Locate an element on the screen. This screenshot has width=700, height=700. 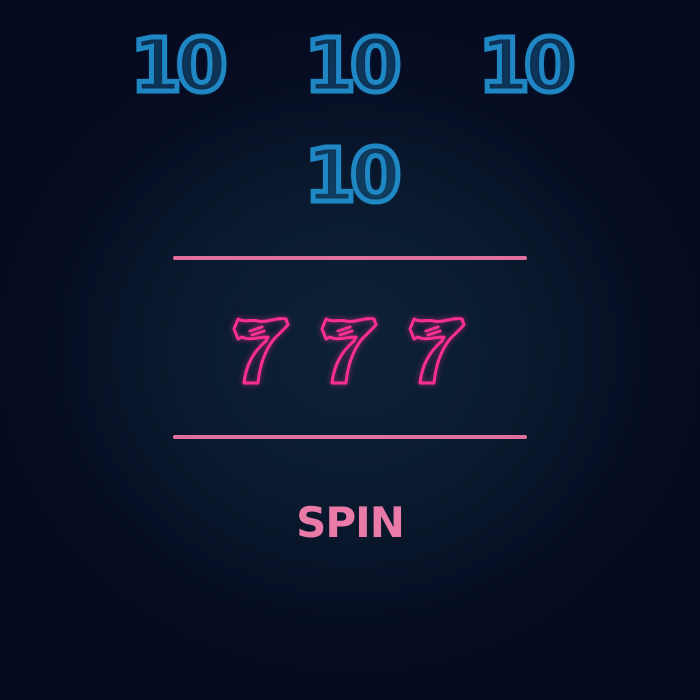
reel-window is located at coordinates (353, 352).